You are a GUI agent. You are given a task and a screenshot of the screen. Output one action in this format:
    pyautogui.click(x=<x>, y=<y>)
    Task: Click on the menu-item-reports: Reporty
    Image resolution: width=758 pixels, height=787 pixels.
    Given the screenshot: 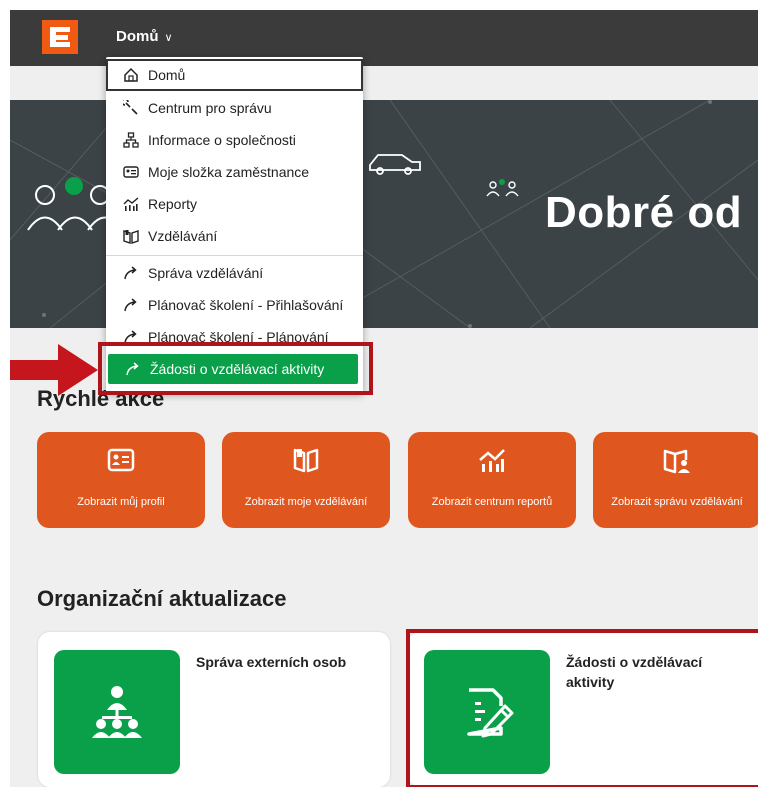 What is the action you would take?
    pyautogui.click(x=234, y=204)
    